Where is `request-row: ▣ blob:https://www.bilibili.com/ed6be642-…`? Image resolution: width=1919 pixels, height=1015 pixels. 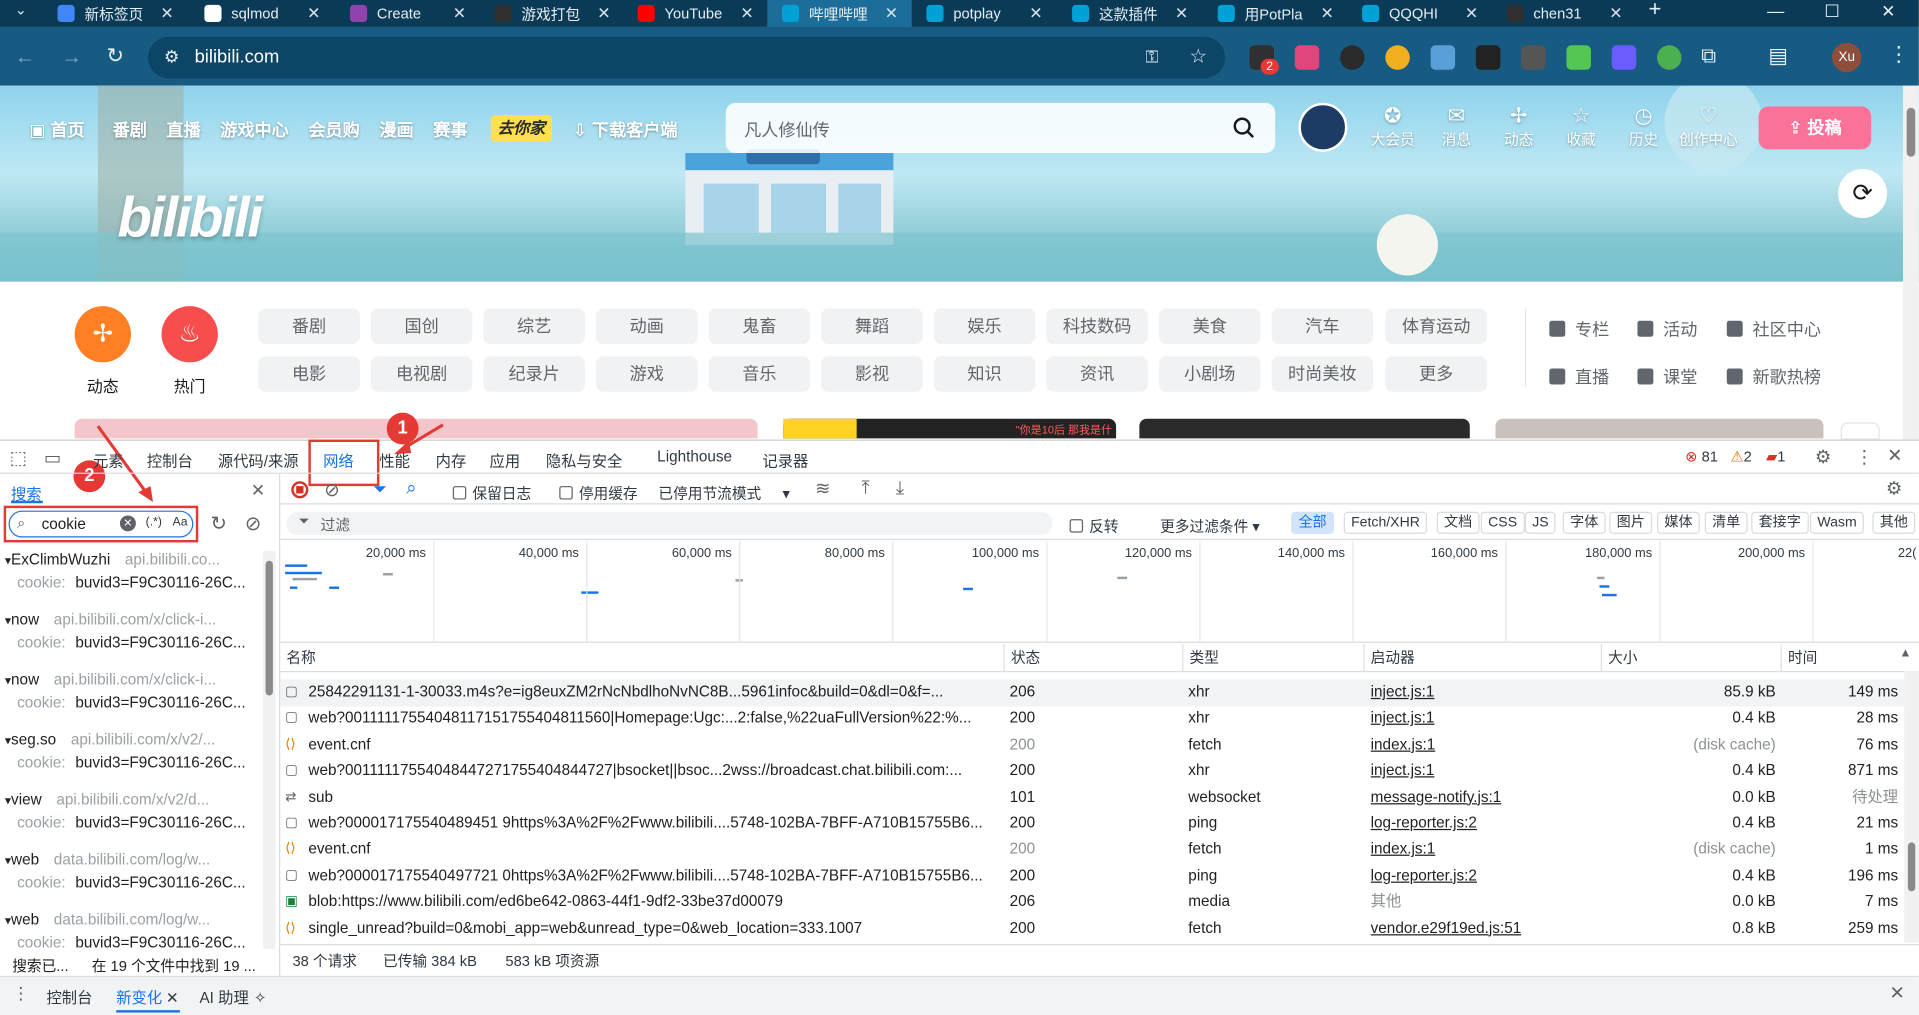
request-row: ▣ blob:https://www.bilibili.com/ed6be642-… is located at coordinates (1094, 902).